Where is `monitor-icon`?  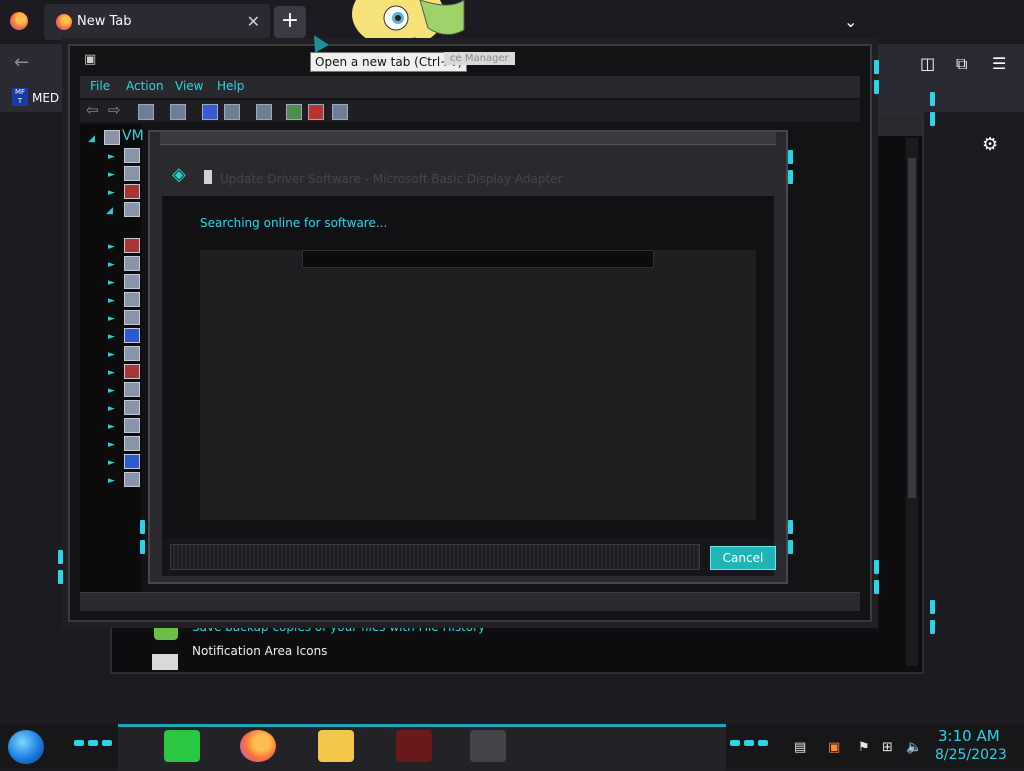 monitor-icon is located at coordinates (132, 335).